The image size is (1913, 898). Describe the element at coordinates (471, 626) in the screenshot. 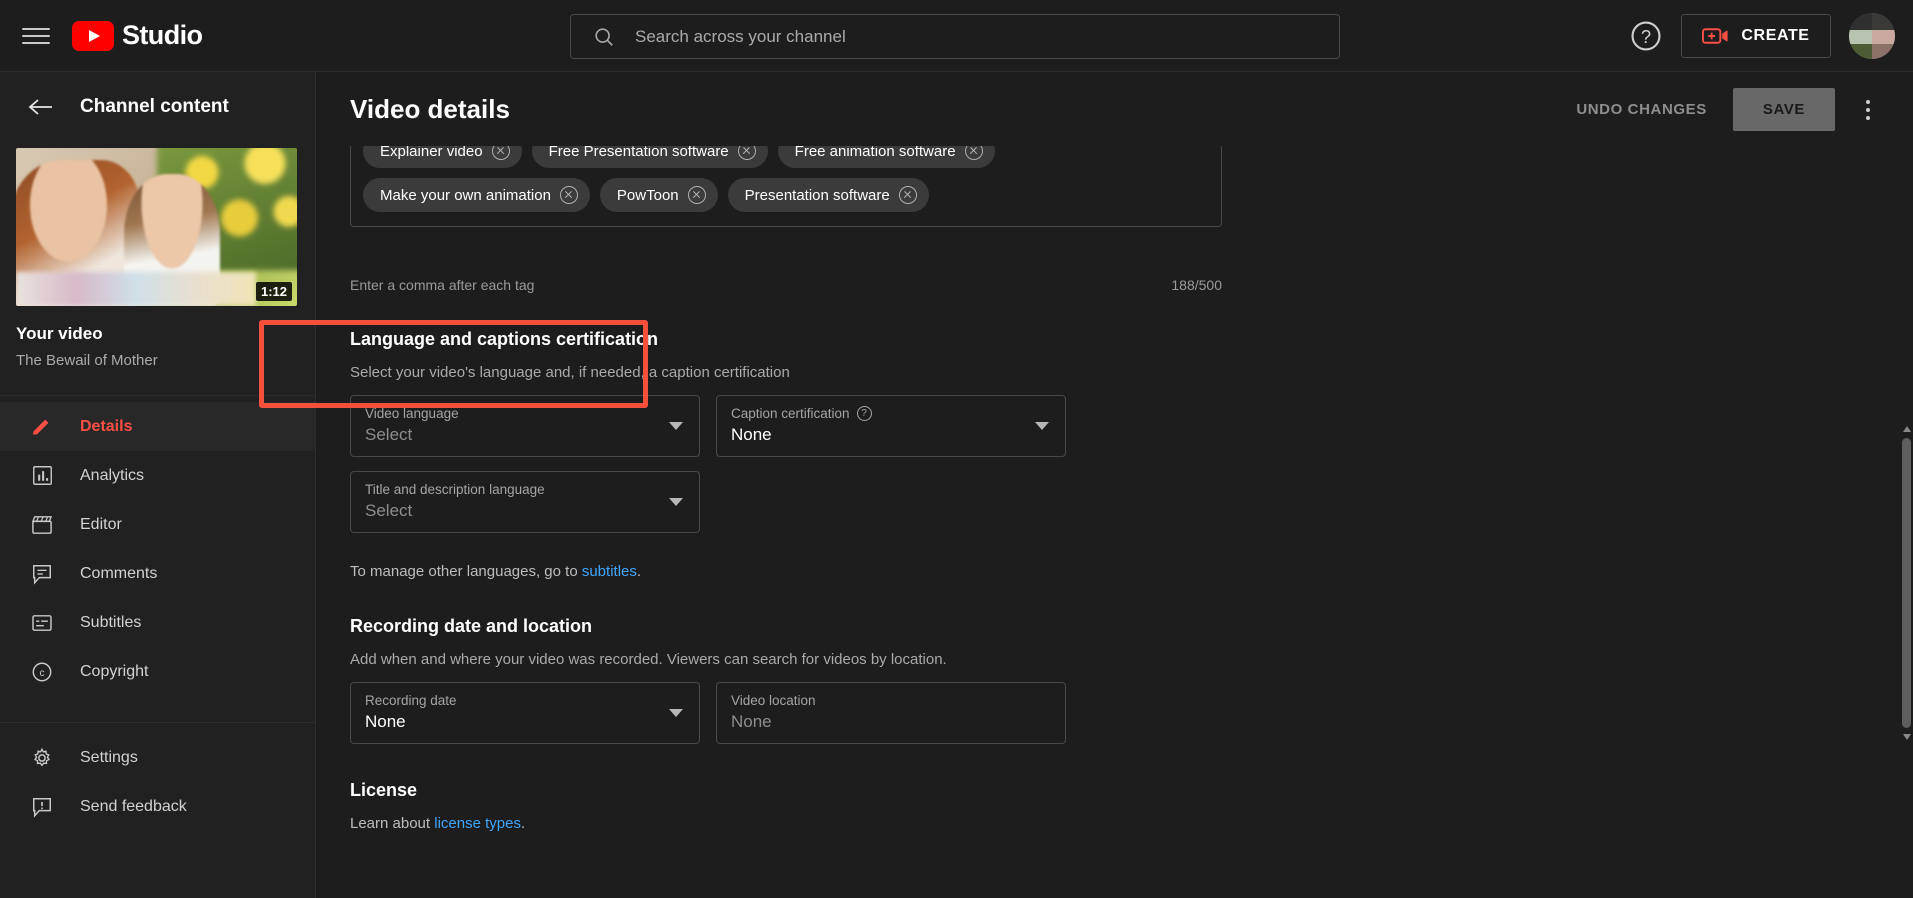

I see `recording-section-title: Recording date and location` at that location.